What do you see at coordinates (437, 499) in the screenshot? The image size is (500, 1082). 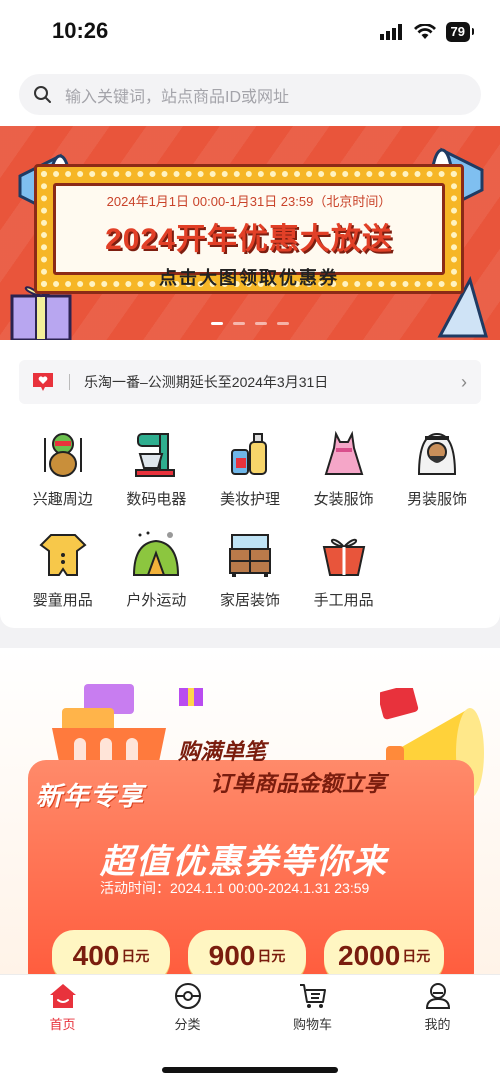 I see `category-label: 男装服饰` at bounding box center [437, 499].